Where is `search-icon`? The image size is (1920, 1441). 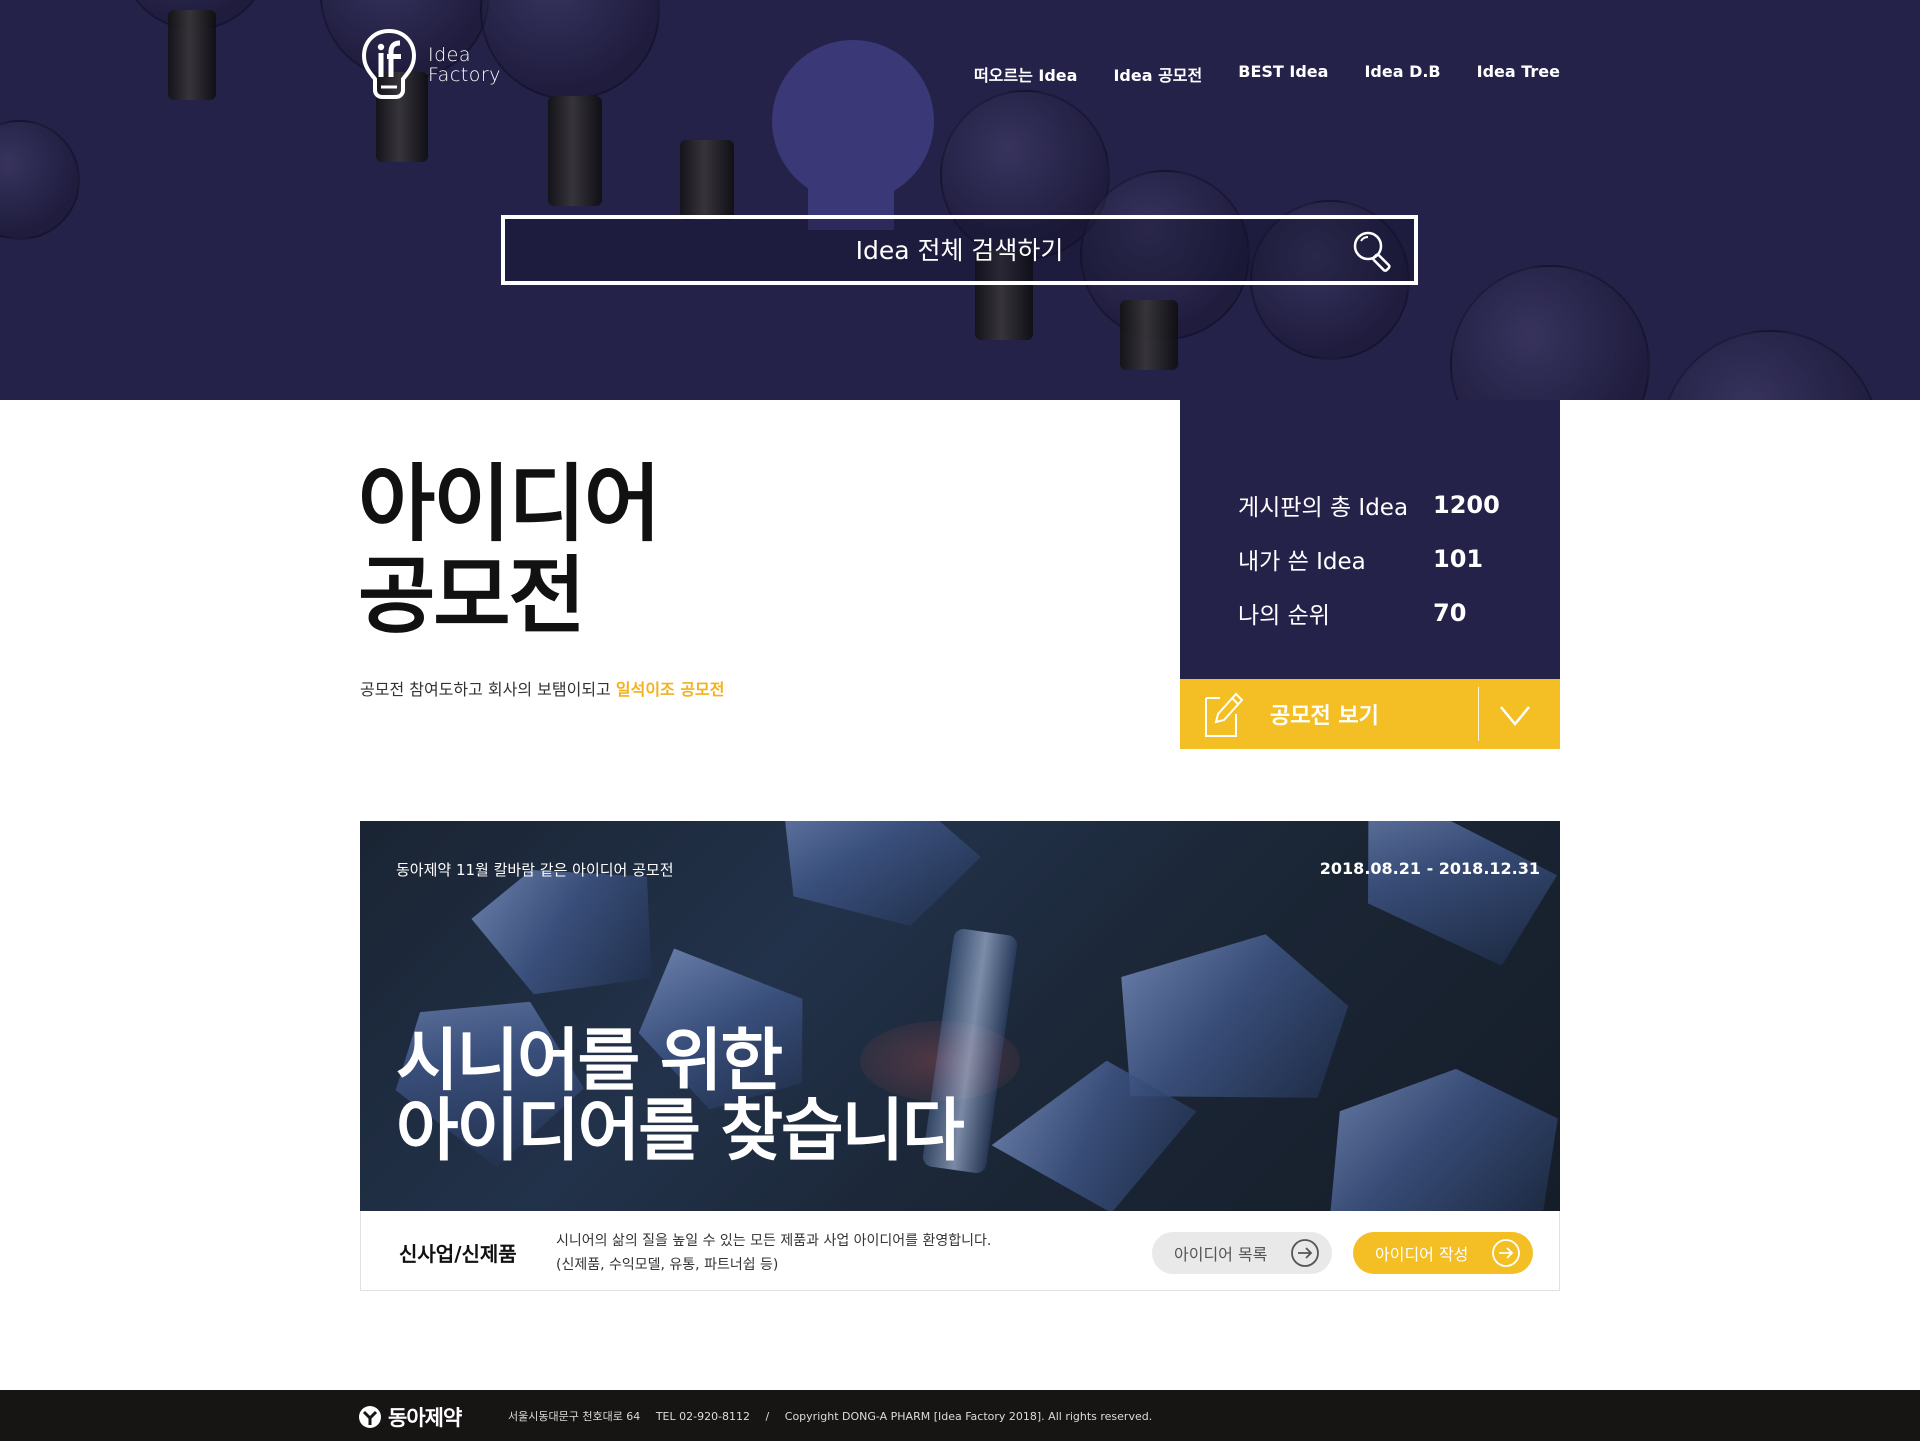
search-icon is located at coordinates (1373, 251).